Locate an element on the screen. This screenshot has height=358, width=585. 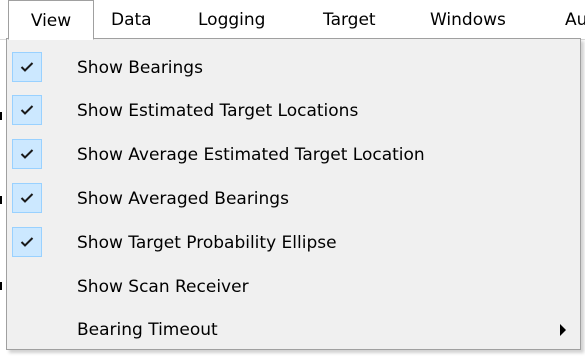
menu-target-label: Target is located at coordinates (349, 20).